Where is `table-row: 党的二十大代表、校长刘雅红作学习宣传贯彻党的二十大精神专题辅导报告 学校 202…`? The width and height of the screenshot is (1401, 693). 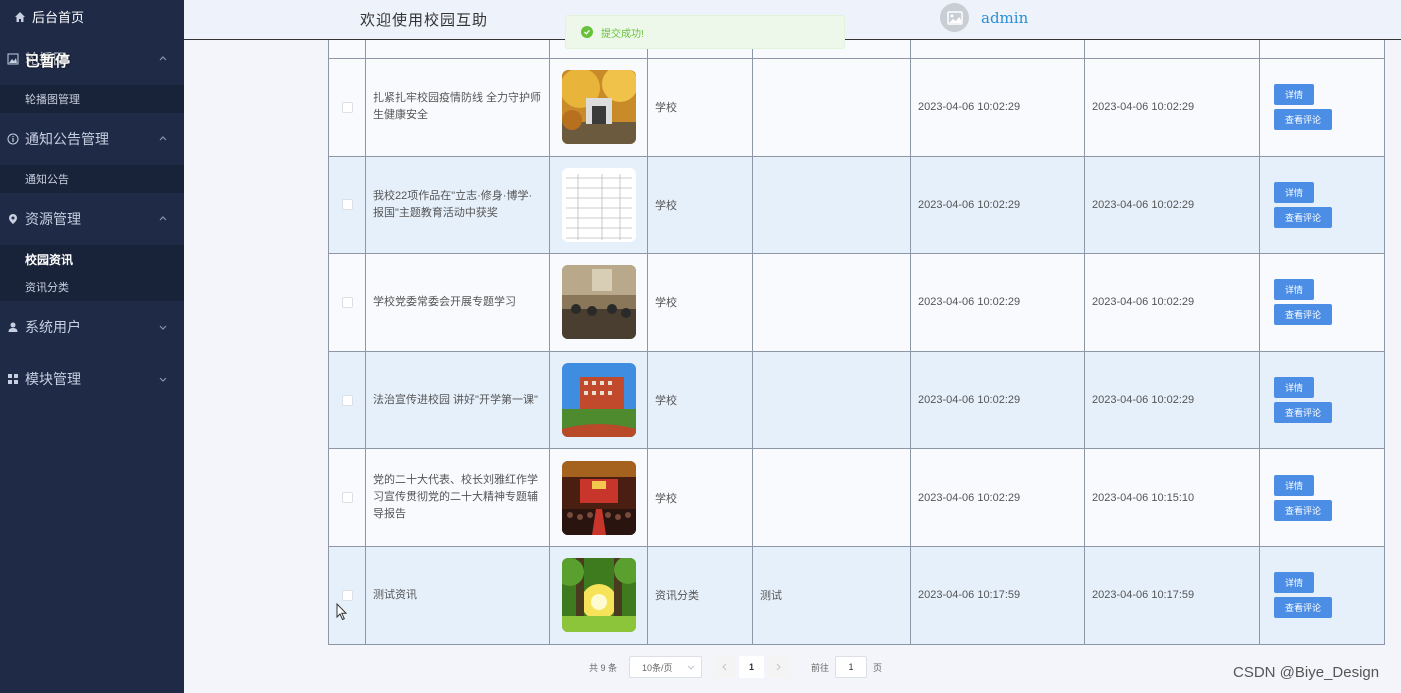
table-row: 党的二十大代表、校长刘雅红作学习宣传贯彻党的二十大精神专题辅导报告 学校 202… is located at coordinates (857, 498).